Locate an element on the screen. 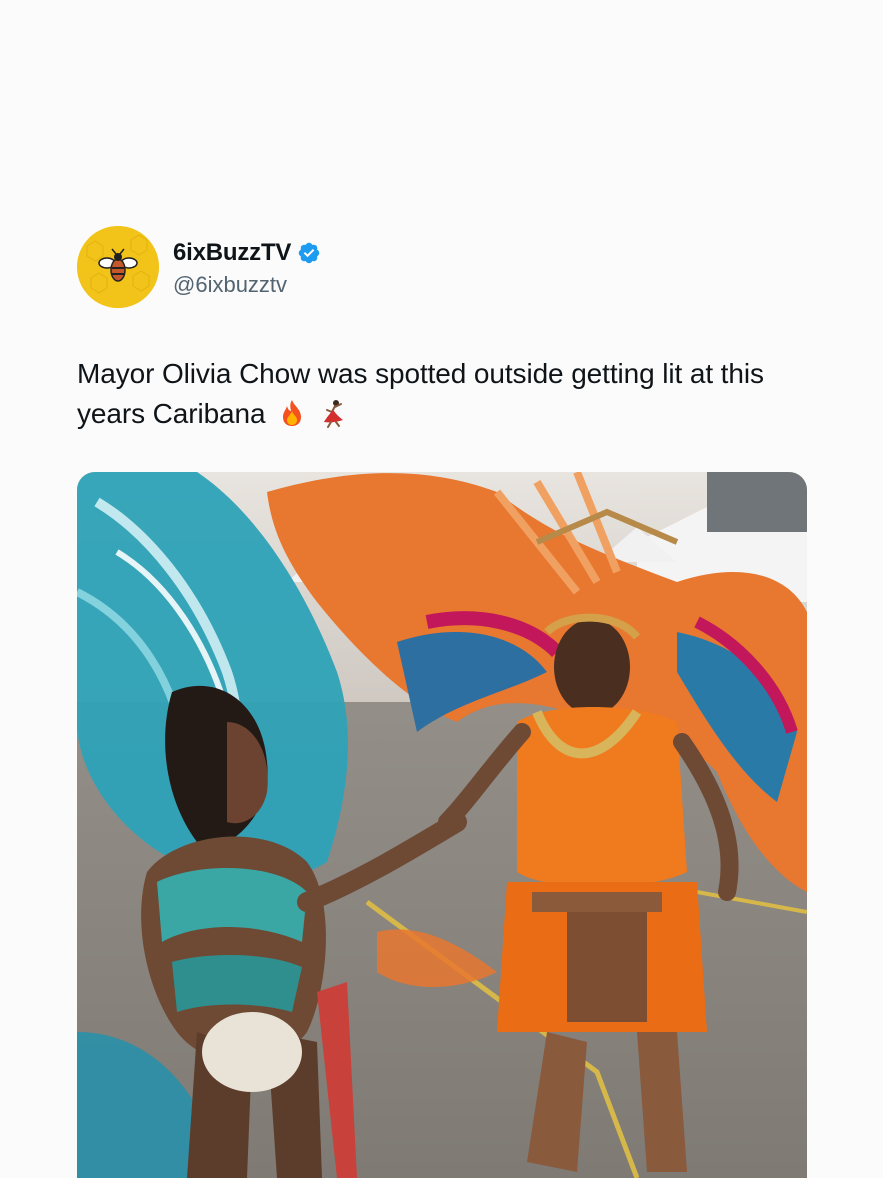 This screenshot has width=883, height=1178. tweet-header: 6ixBuzzTV @6ixbuzztv is located at coordinates (442, 267).